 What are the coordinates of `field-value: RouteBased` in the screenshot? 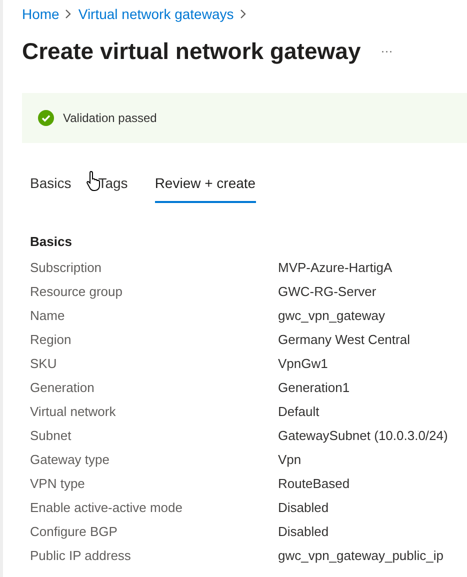 It's located at (314, 484).